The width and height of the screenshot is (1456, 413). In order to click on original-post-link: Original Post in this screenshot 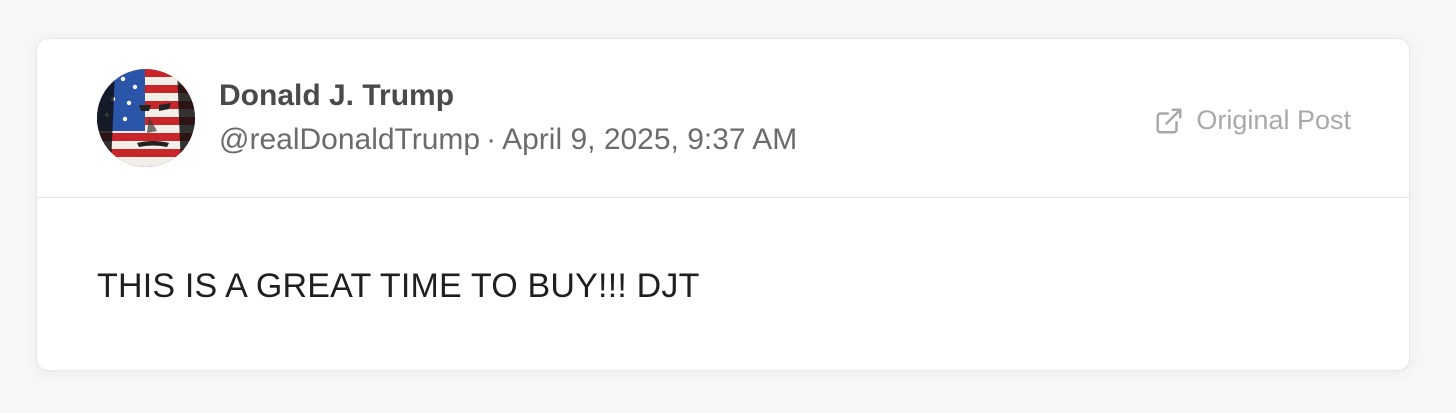, I will do `click(1252, 120)`.